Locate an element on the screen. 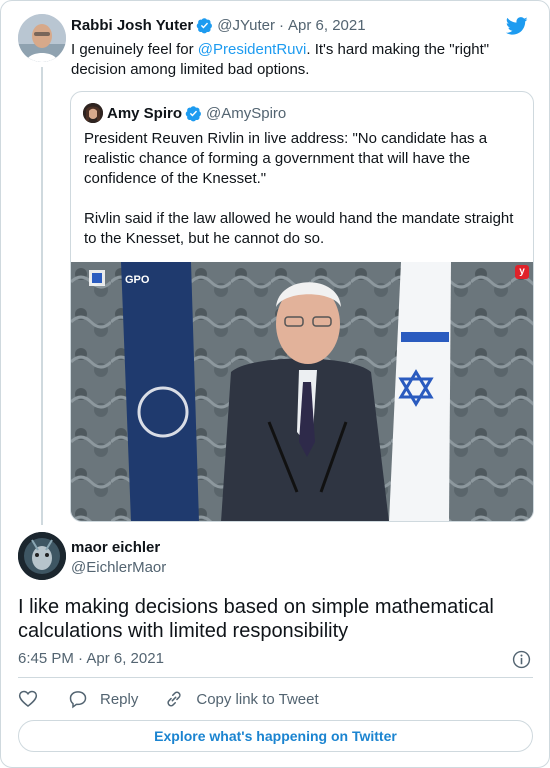 The image size is (550, 768). explore-twitter-button: Explore what's happening on Twitter is located at coordinates (275, 736).